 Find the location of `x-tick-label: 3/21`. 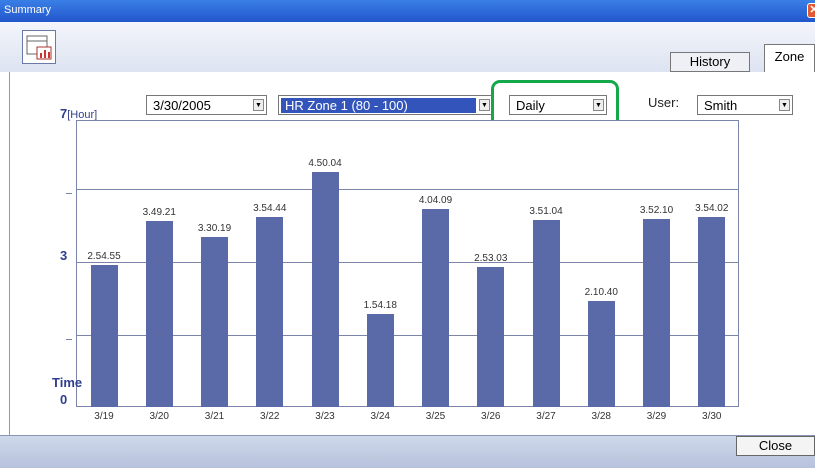

x-tick-label: 3/21 is located at coordinates (214, 416).